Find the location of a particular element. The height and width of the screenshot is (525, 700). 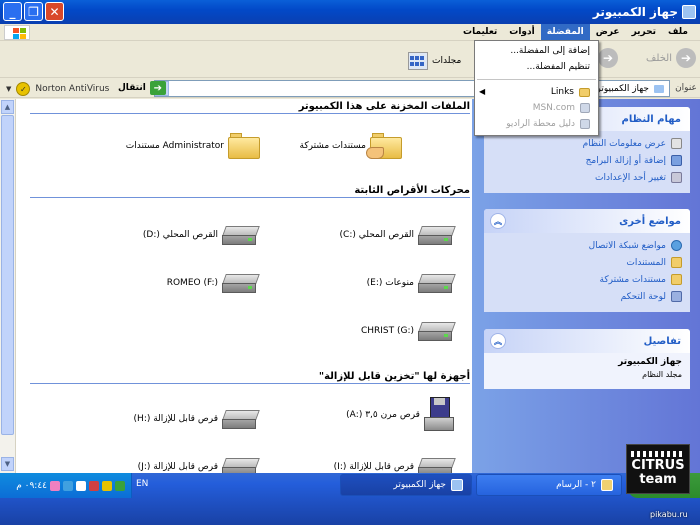

chevron-down-icon: ▼ is located at coordinates (9, 89).